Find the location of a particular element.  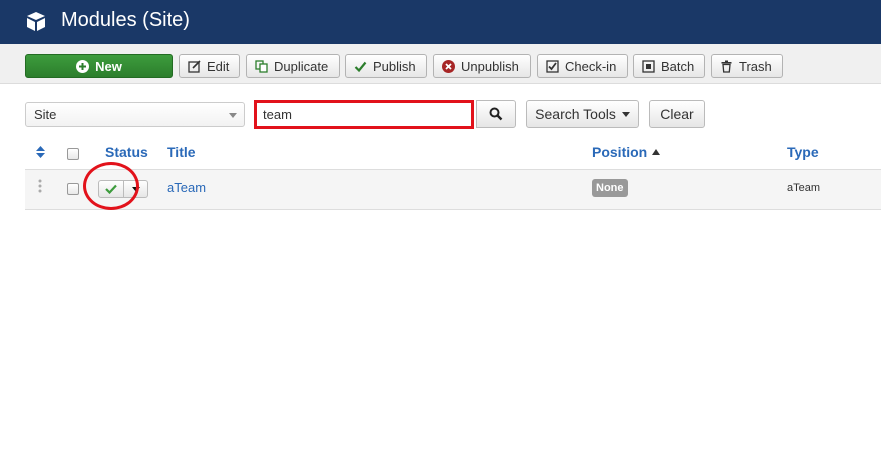

search-tools-button: Search Tools is located at coordinates (582, 114).